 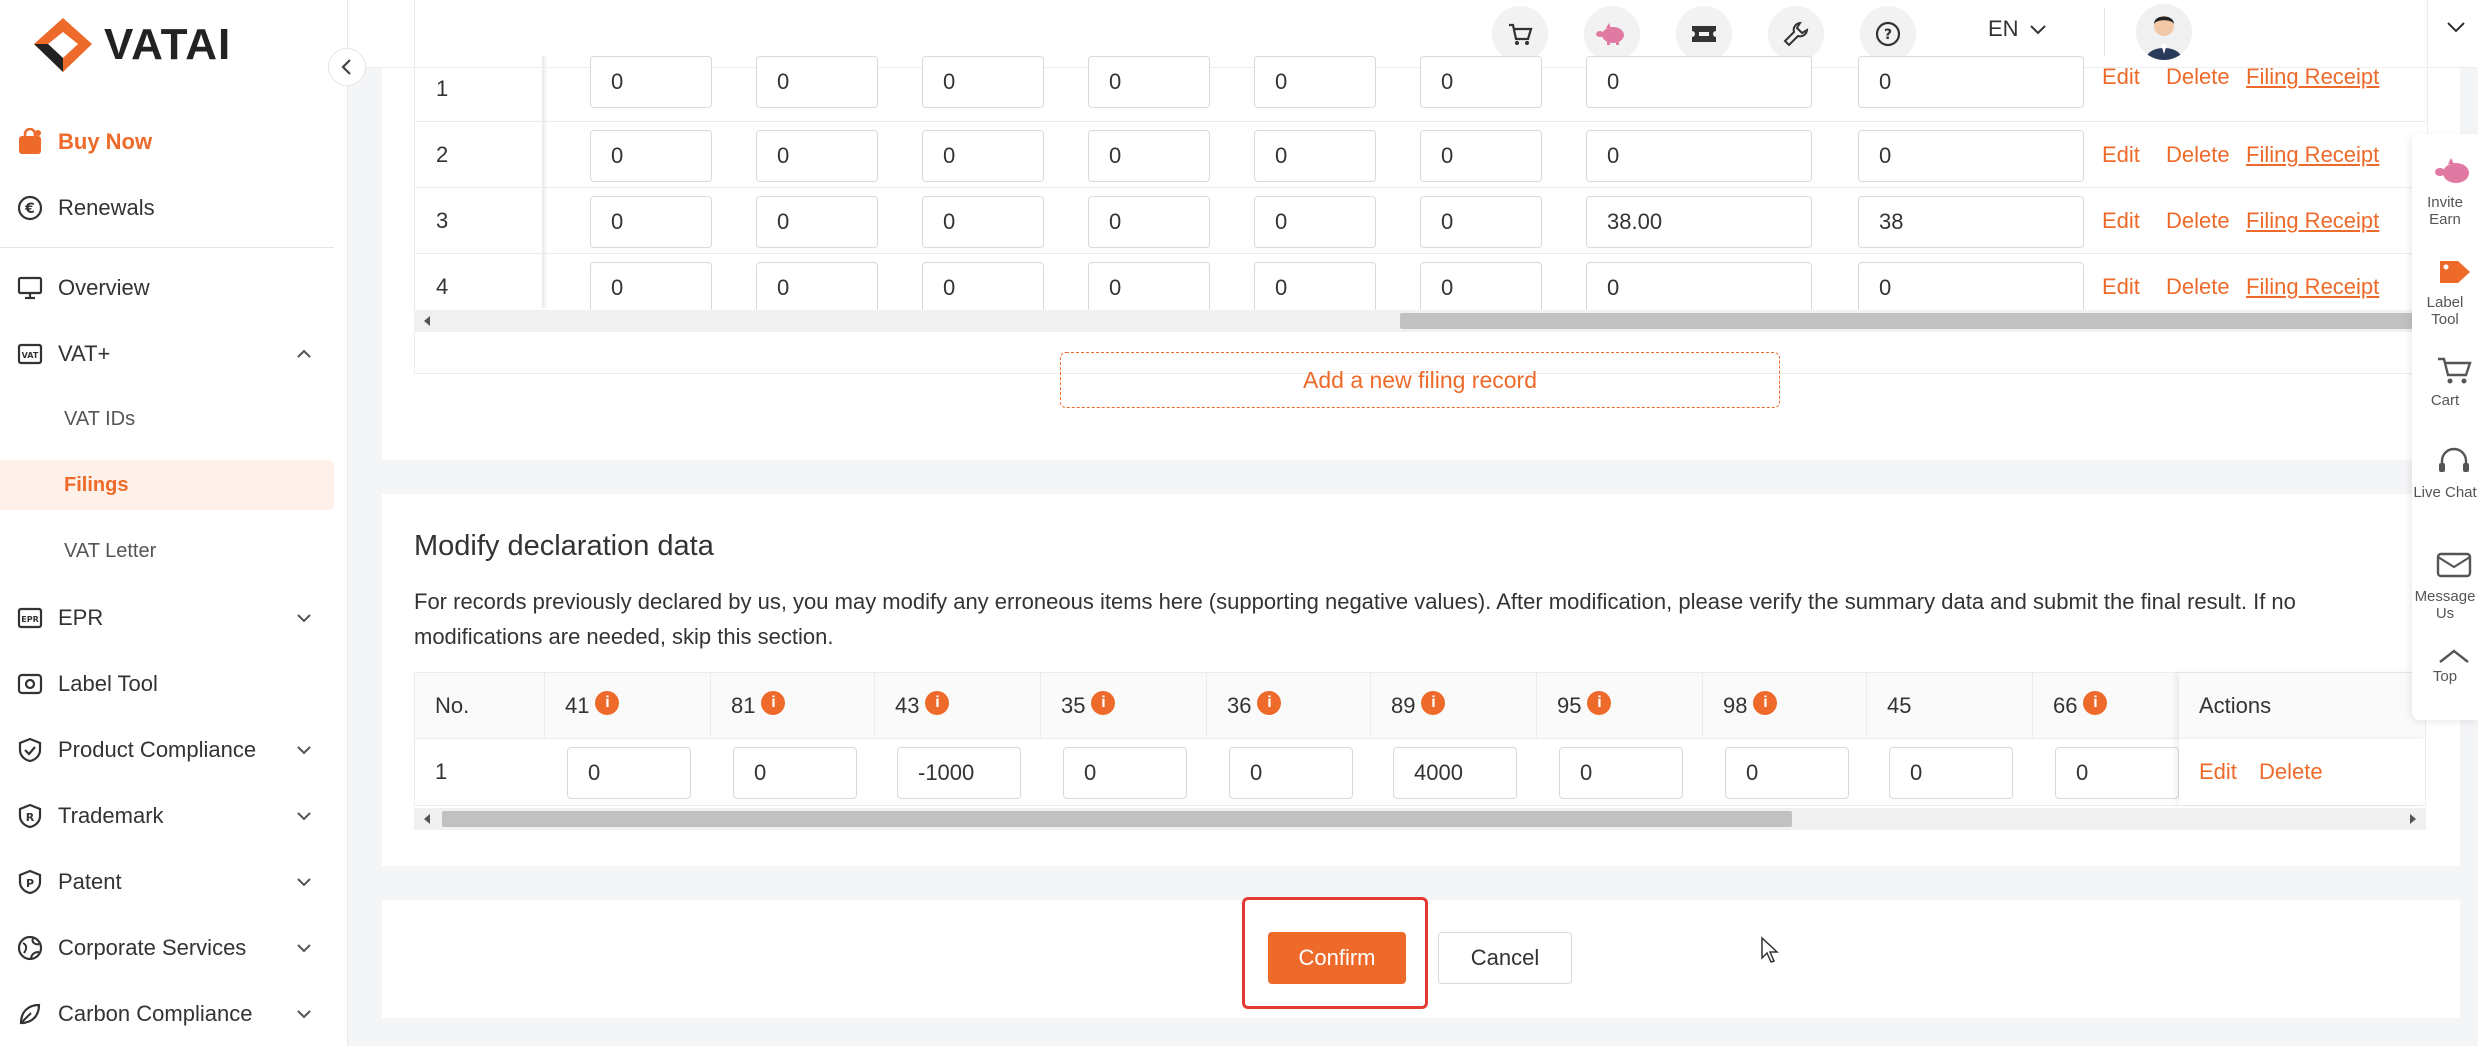 I want to click on back-to-top-button: Top, so click(x=2445, y=666).